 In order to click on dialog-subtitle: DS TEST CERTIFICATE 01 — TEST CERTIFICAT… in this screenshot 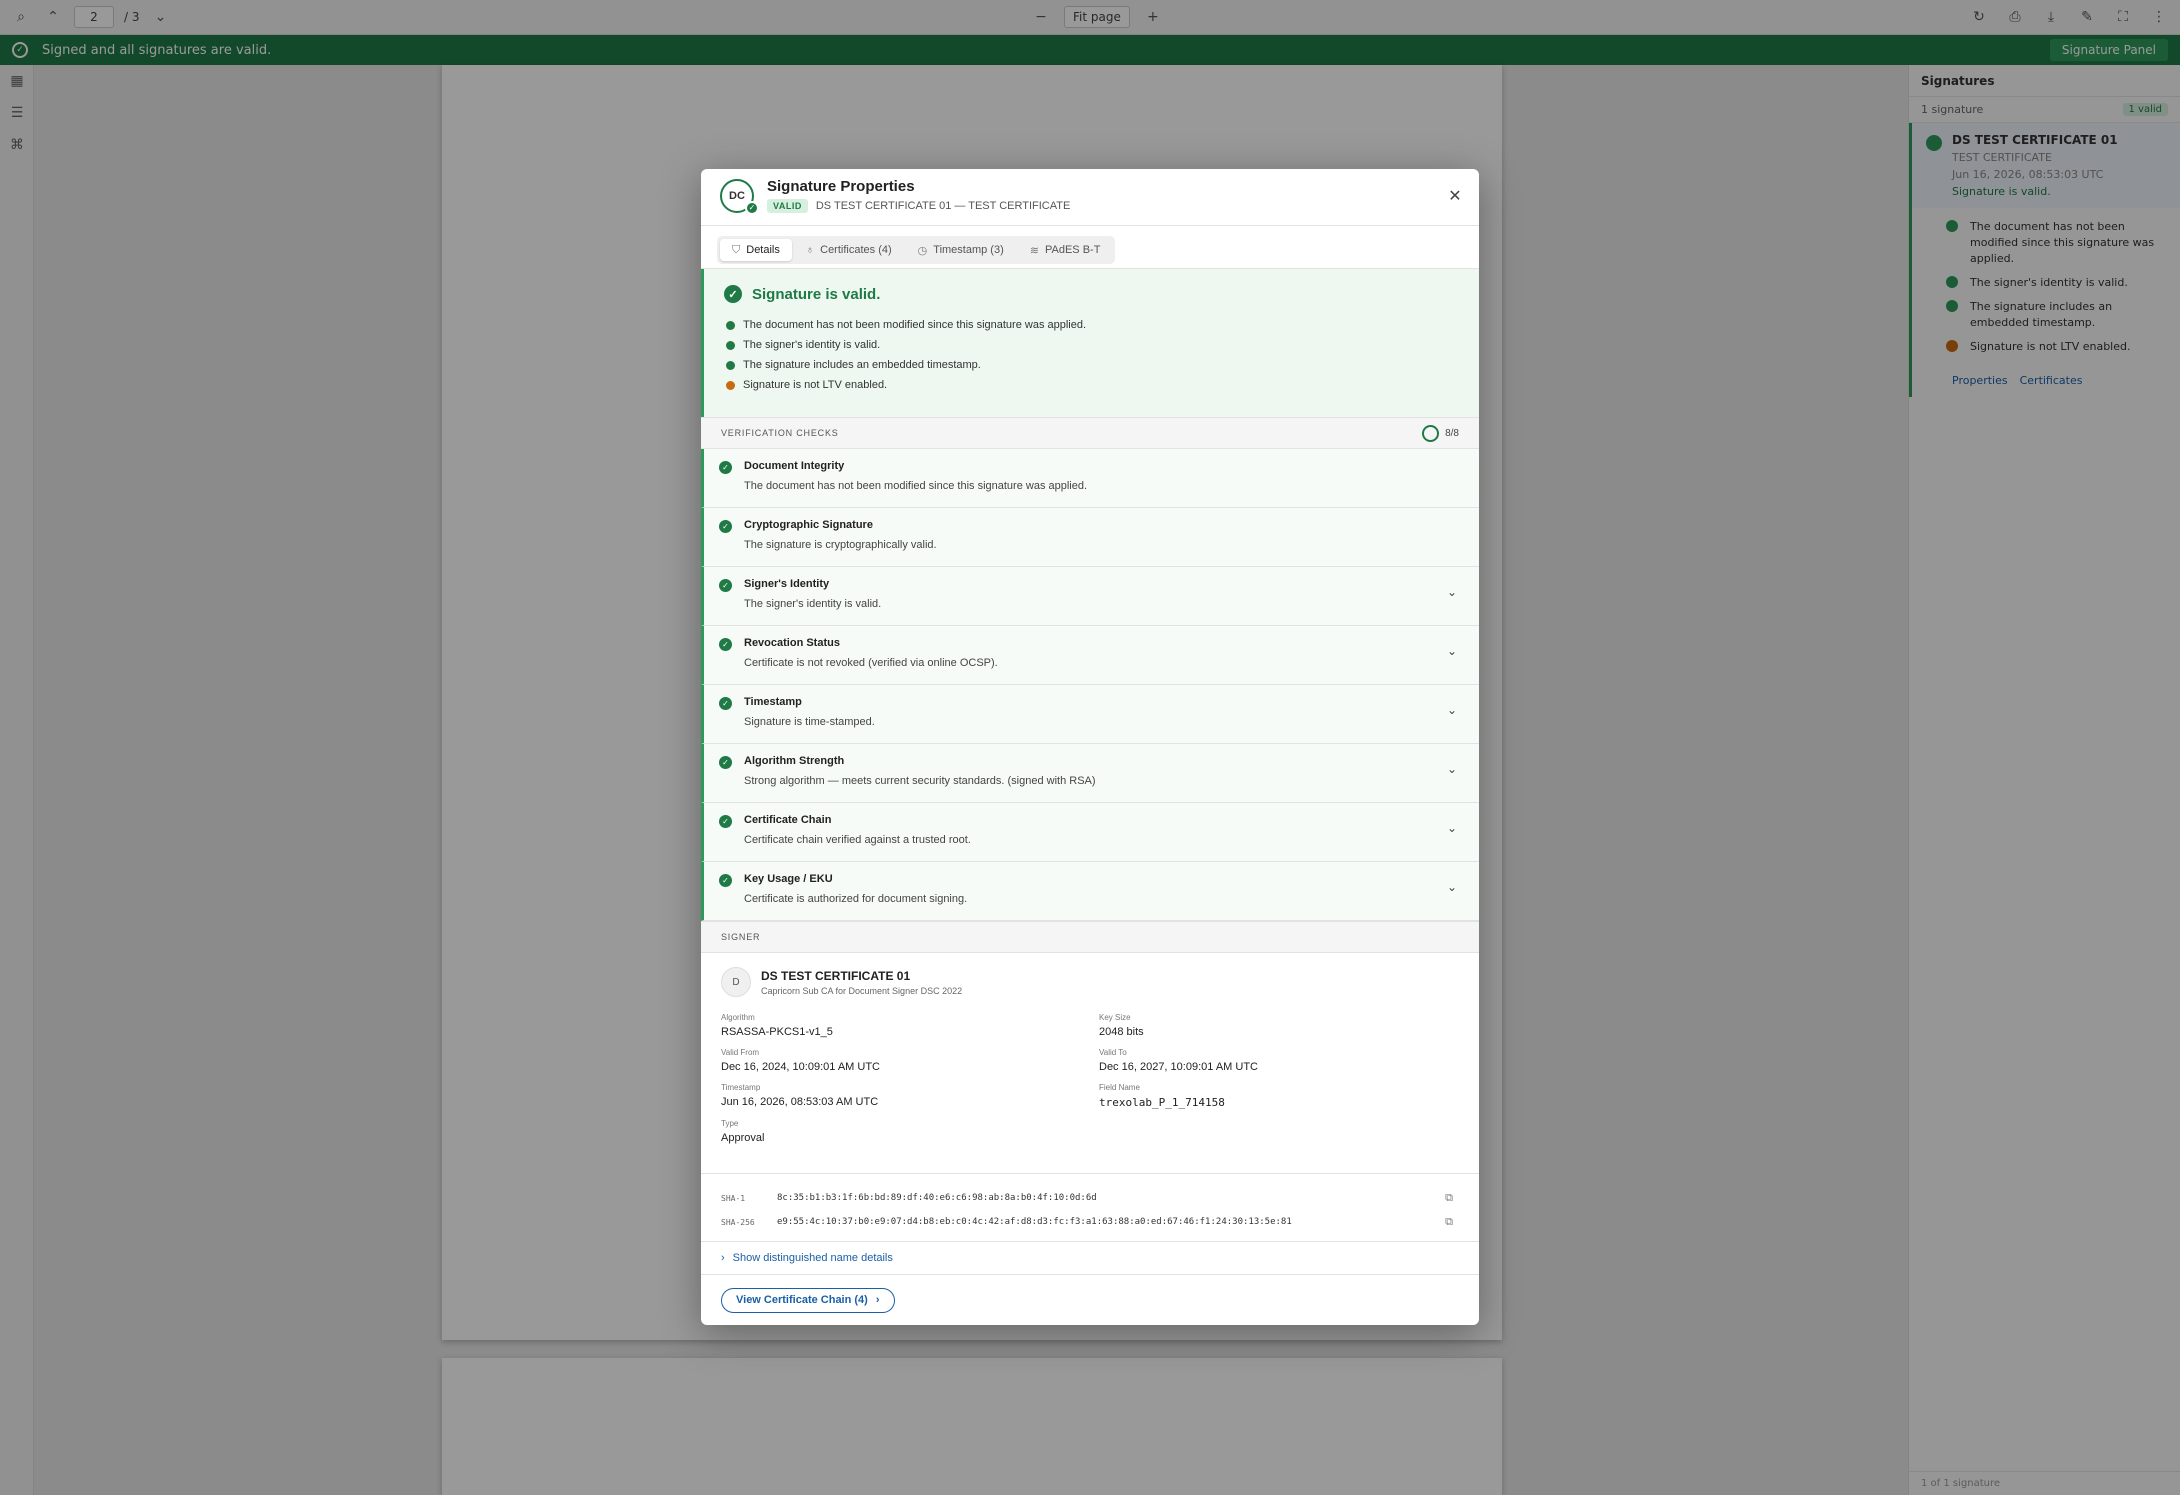, I will do `click(943, 206)`.